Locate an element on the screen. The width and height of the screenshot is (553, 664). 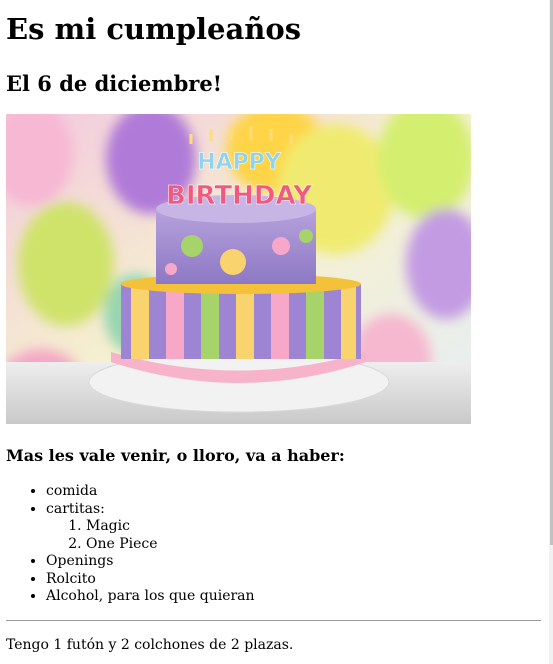
list-item: cartitas: Magic One Piece is located at coordinates (293, 527).